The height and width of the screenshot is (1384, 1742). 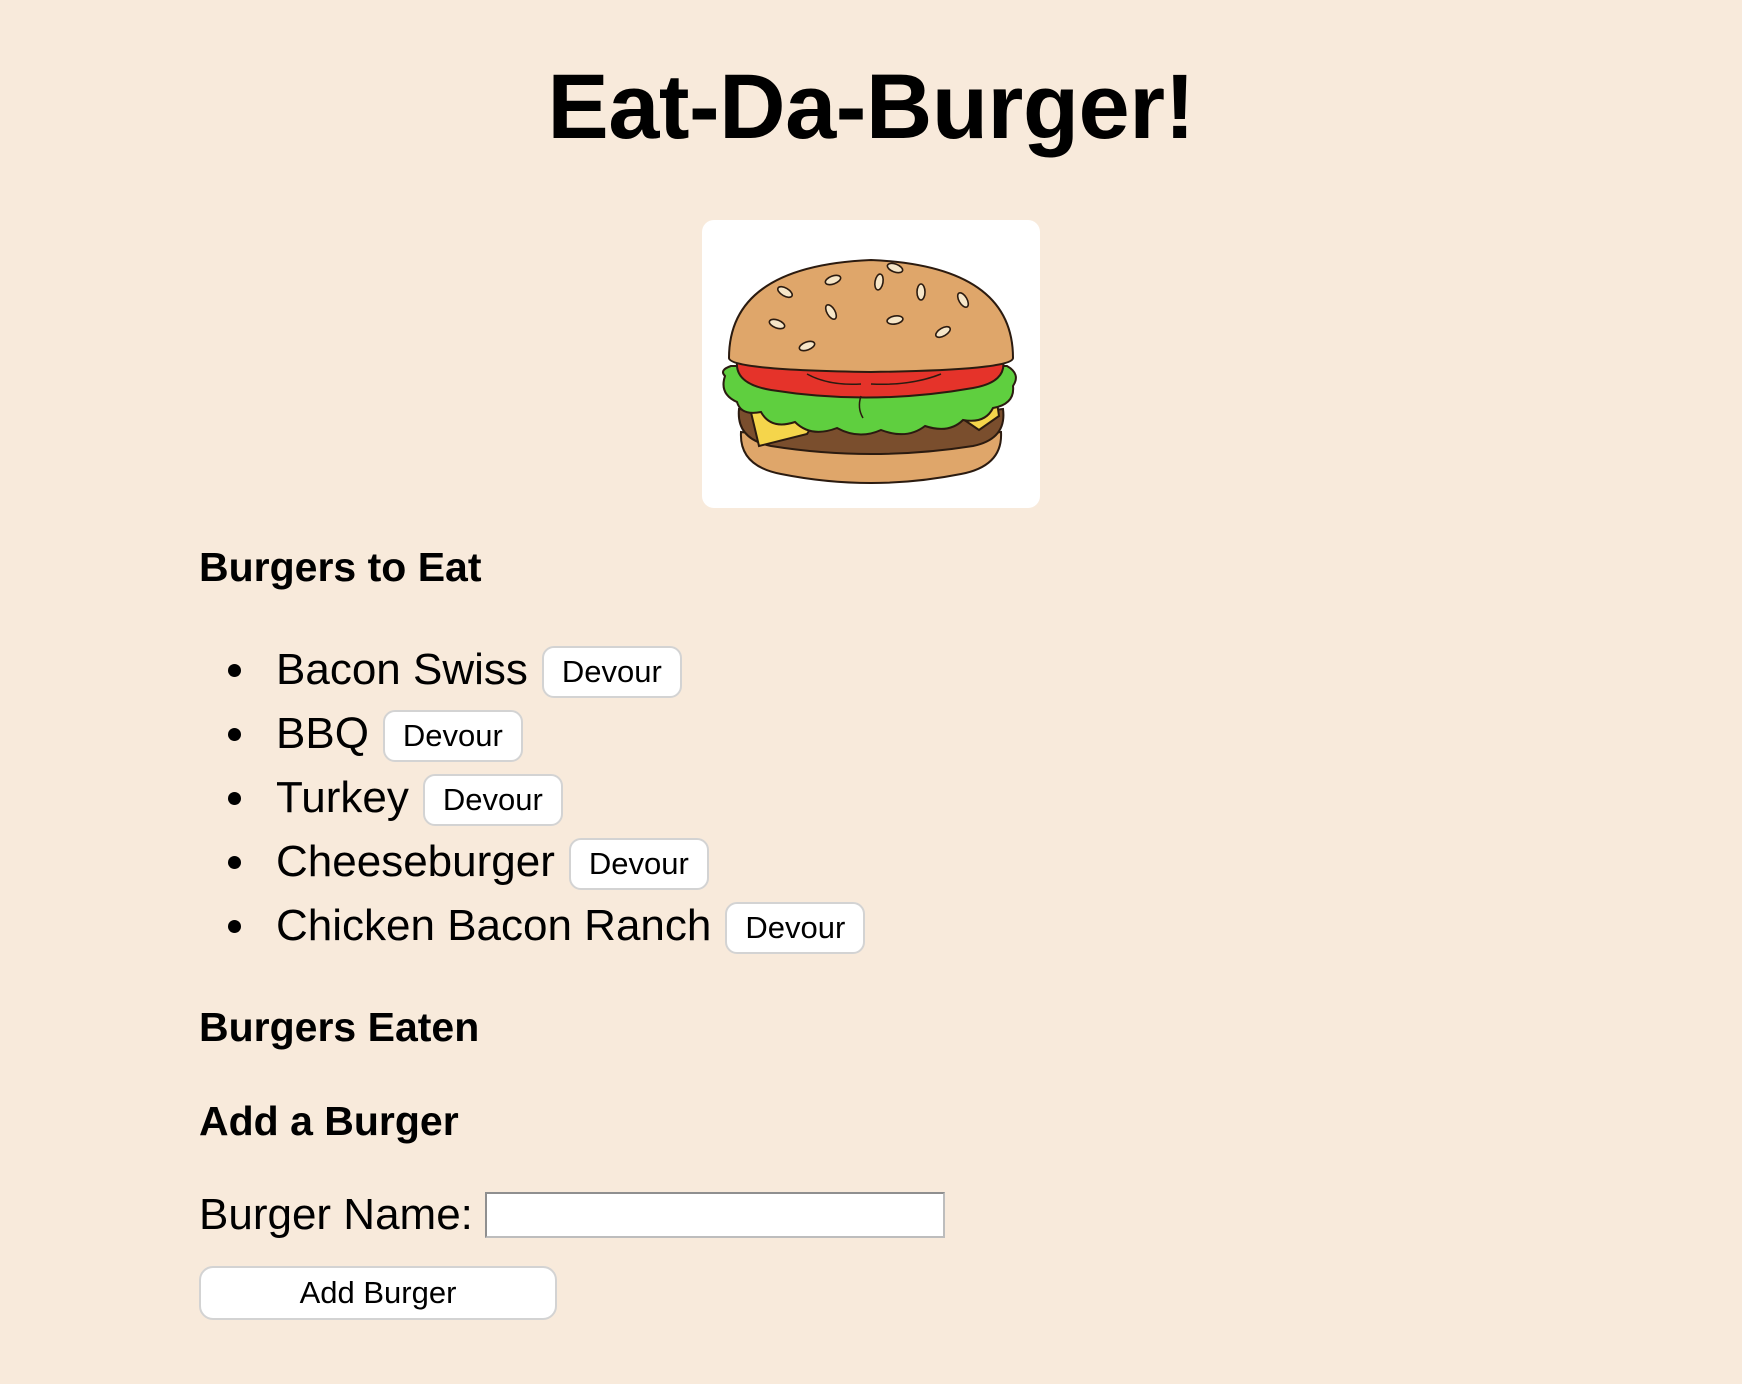 I want to click on burger-name: Cheeseburger, so click(x=415, y=861).